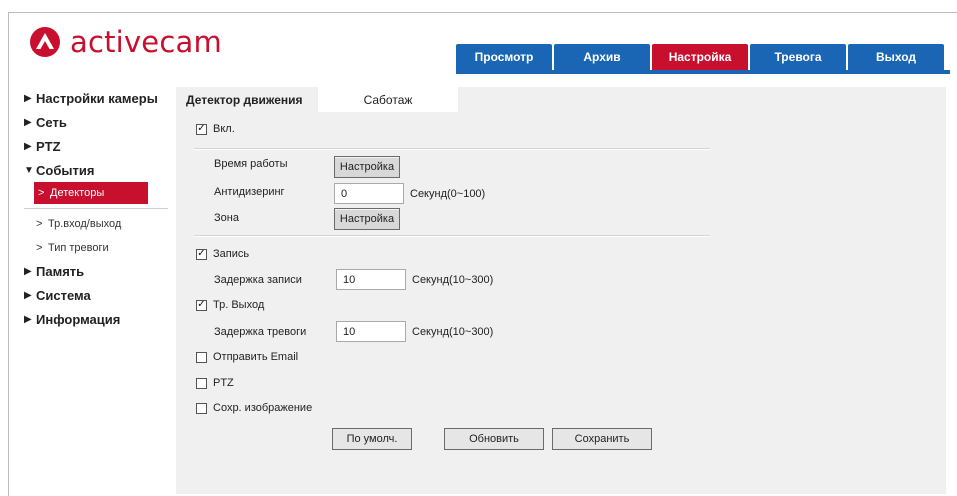 This screenshot has height=496, width=957. Describe the element at coordinates (494, 439) in the screenshot. I see `refresh-button: Обновить` at that location.